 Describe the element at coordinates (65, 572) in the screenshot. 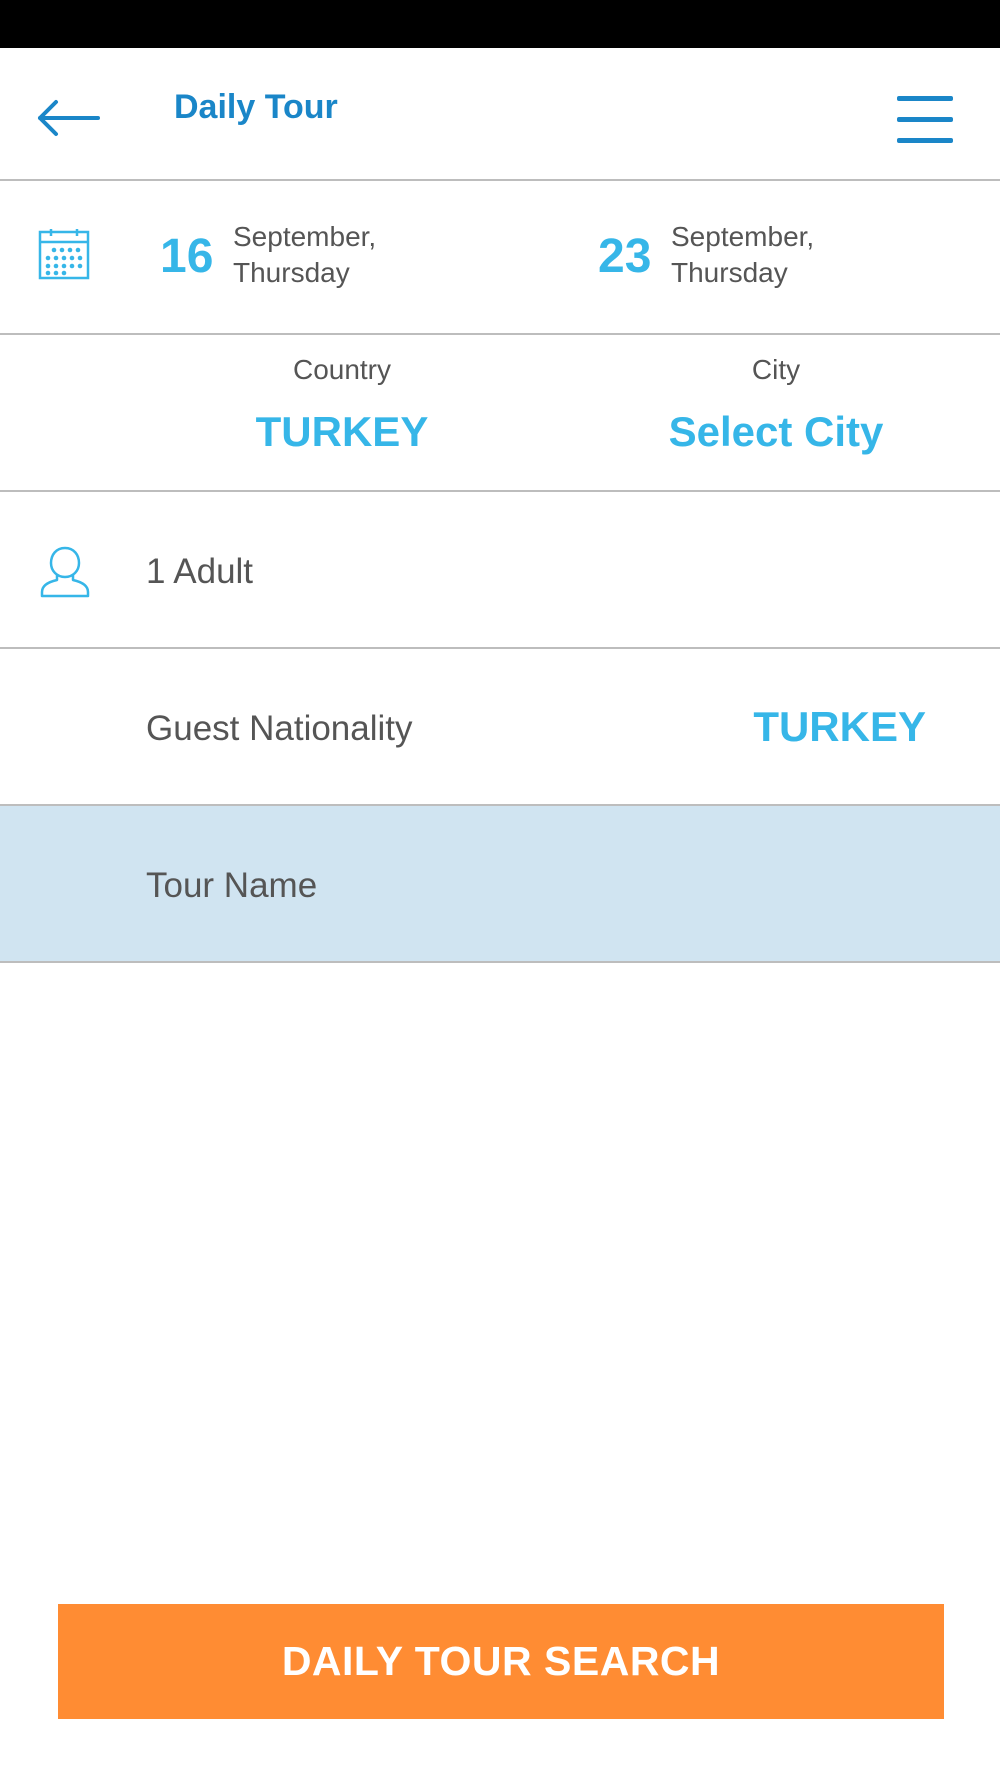

I see `person-icon` at that location.